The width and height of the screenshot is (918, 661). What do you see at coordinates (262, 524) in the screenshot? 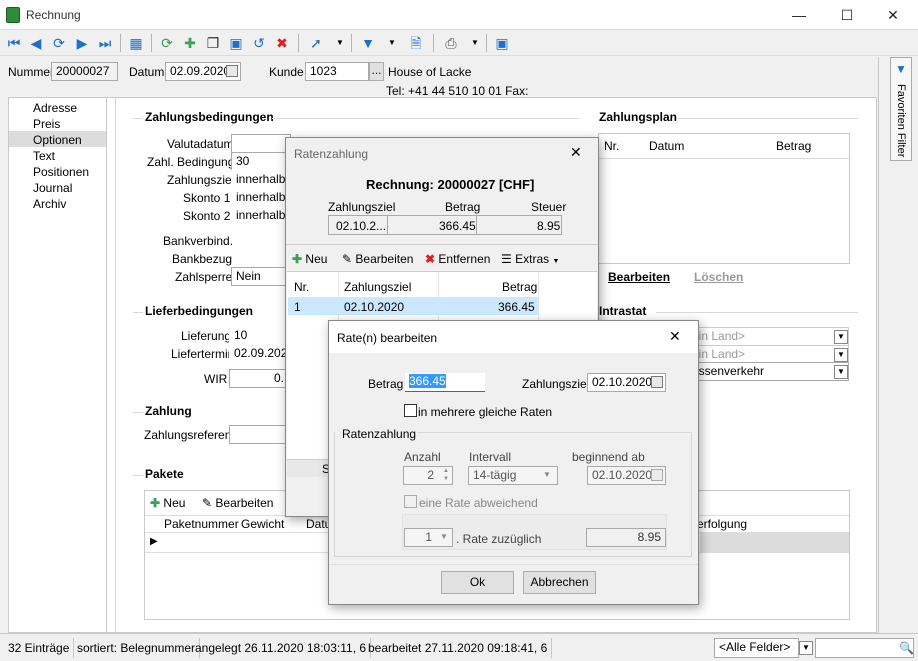
I see `pakete-col-gewicht: Gewicht` at bounding box center [262, 524].